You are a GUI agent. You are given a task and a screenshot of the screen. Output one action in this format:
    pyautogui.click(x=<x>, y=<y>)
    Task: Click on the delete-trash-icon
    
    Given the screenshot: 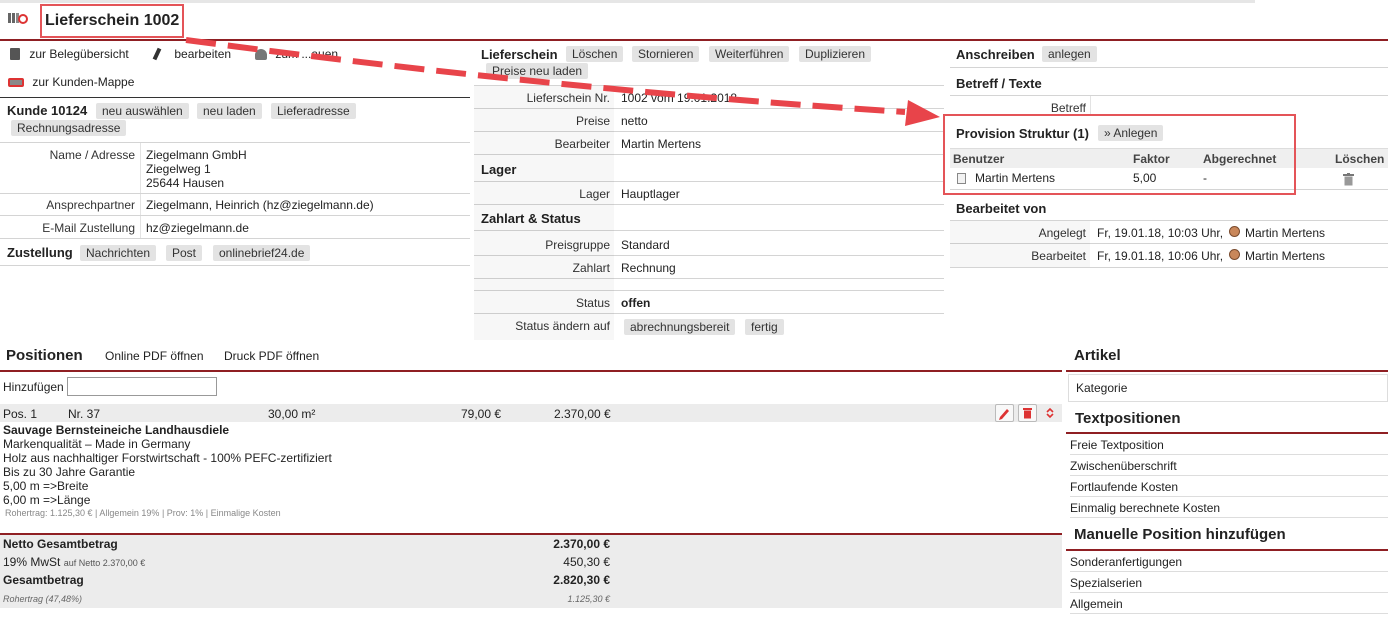 What is the action you would take?
    pyautogui.click(x=1027, y=413)
    